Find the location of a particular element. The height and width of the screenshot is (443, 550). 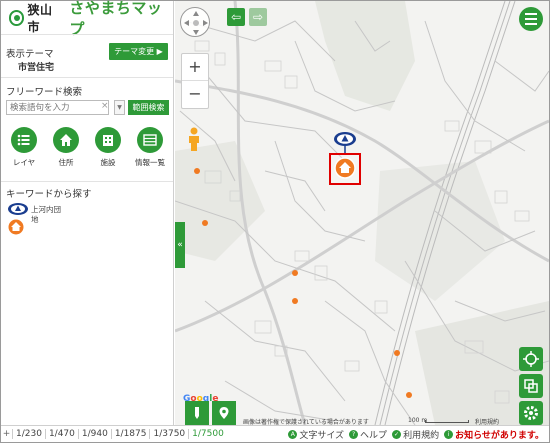

menu-label: レイヤ is located at coordinates (24, 162).